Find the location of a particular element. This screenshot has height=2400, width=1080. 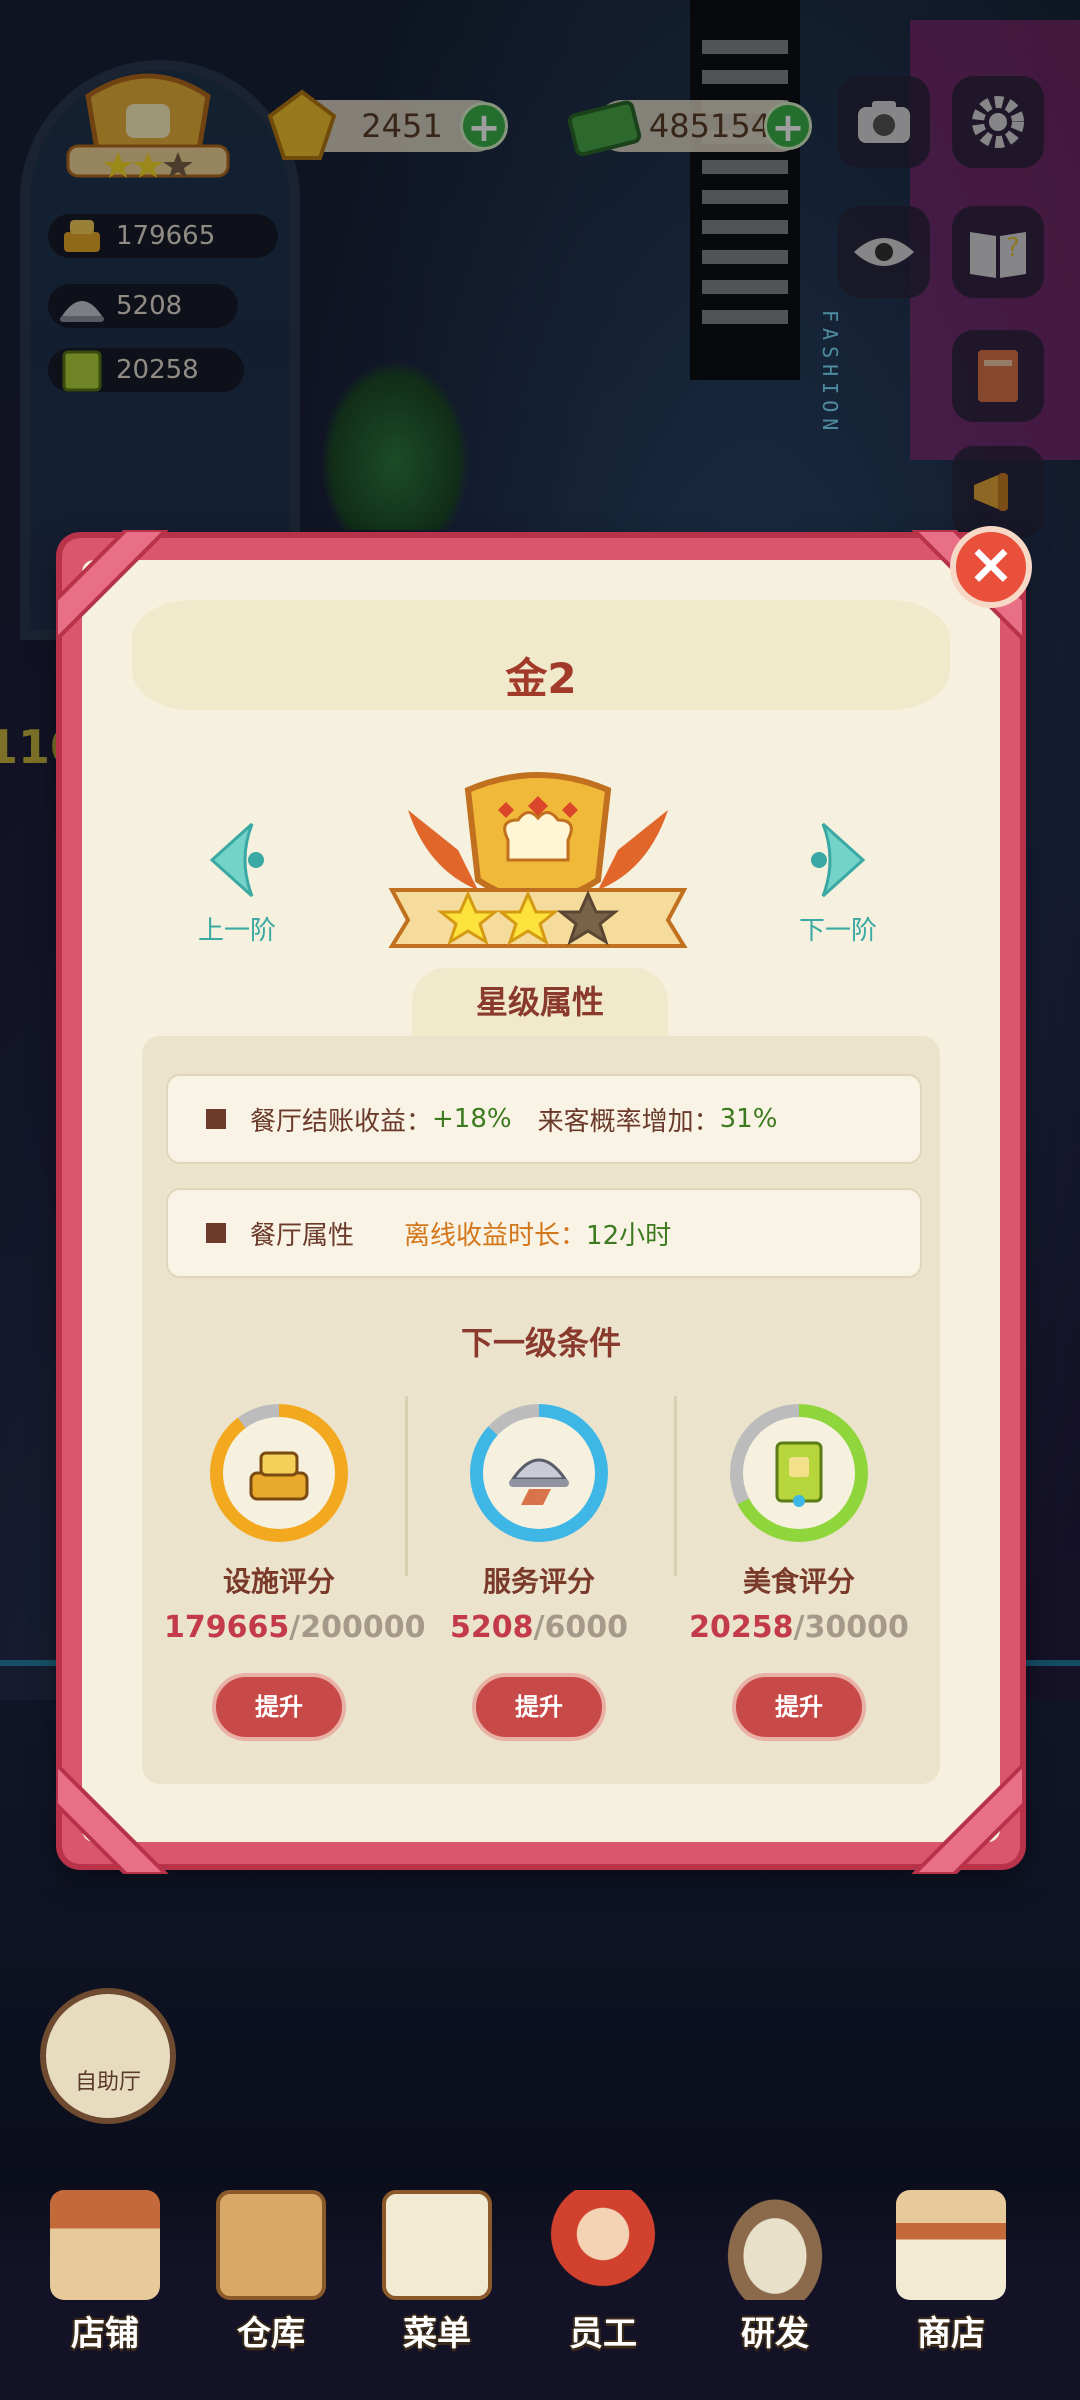

nav-warehouse-label: 仓库 is located at coordinates (271, 2334).